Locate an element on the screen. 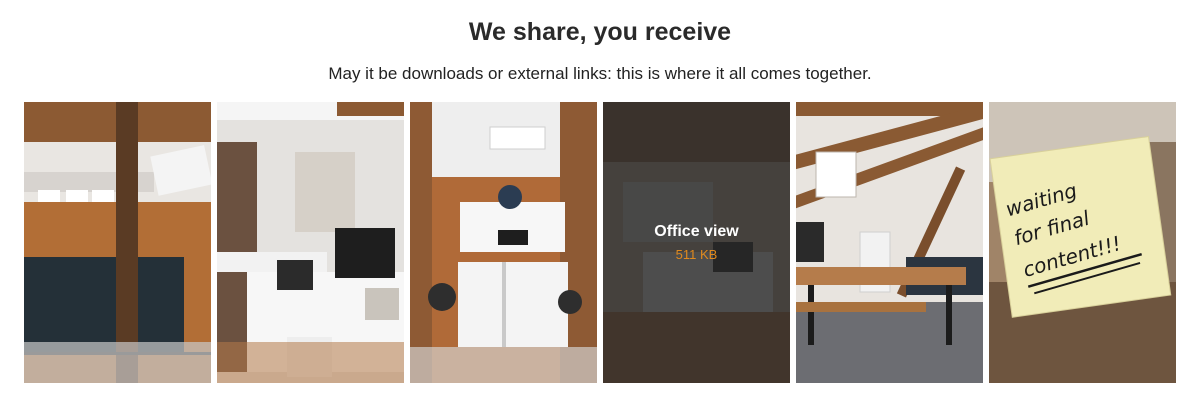 The width and height of the screenshot is (1200, 417). sticky-note-photo-icon: waiting for final content!!! is located at coordinates (1082, 242).